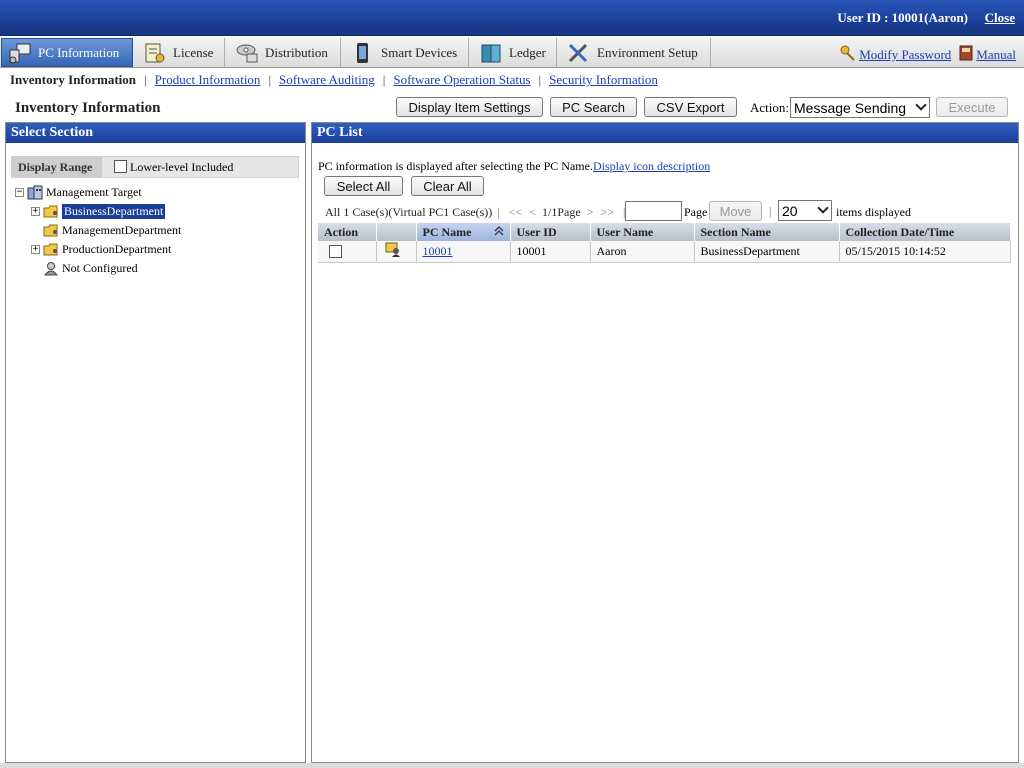 This screenshot has width=1024, height=768. I want to click on tab-smart-devices: Smart Devices, so click(407, 52).